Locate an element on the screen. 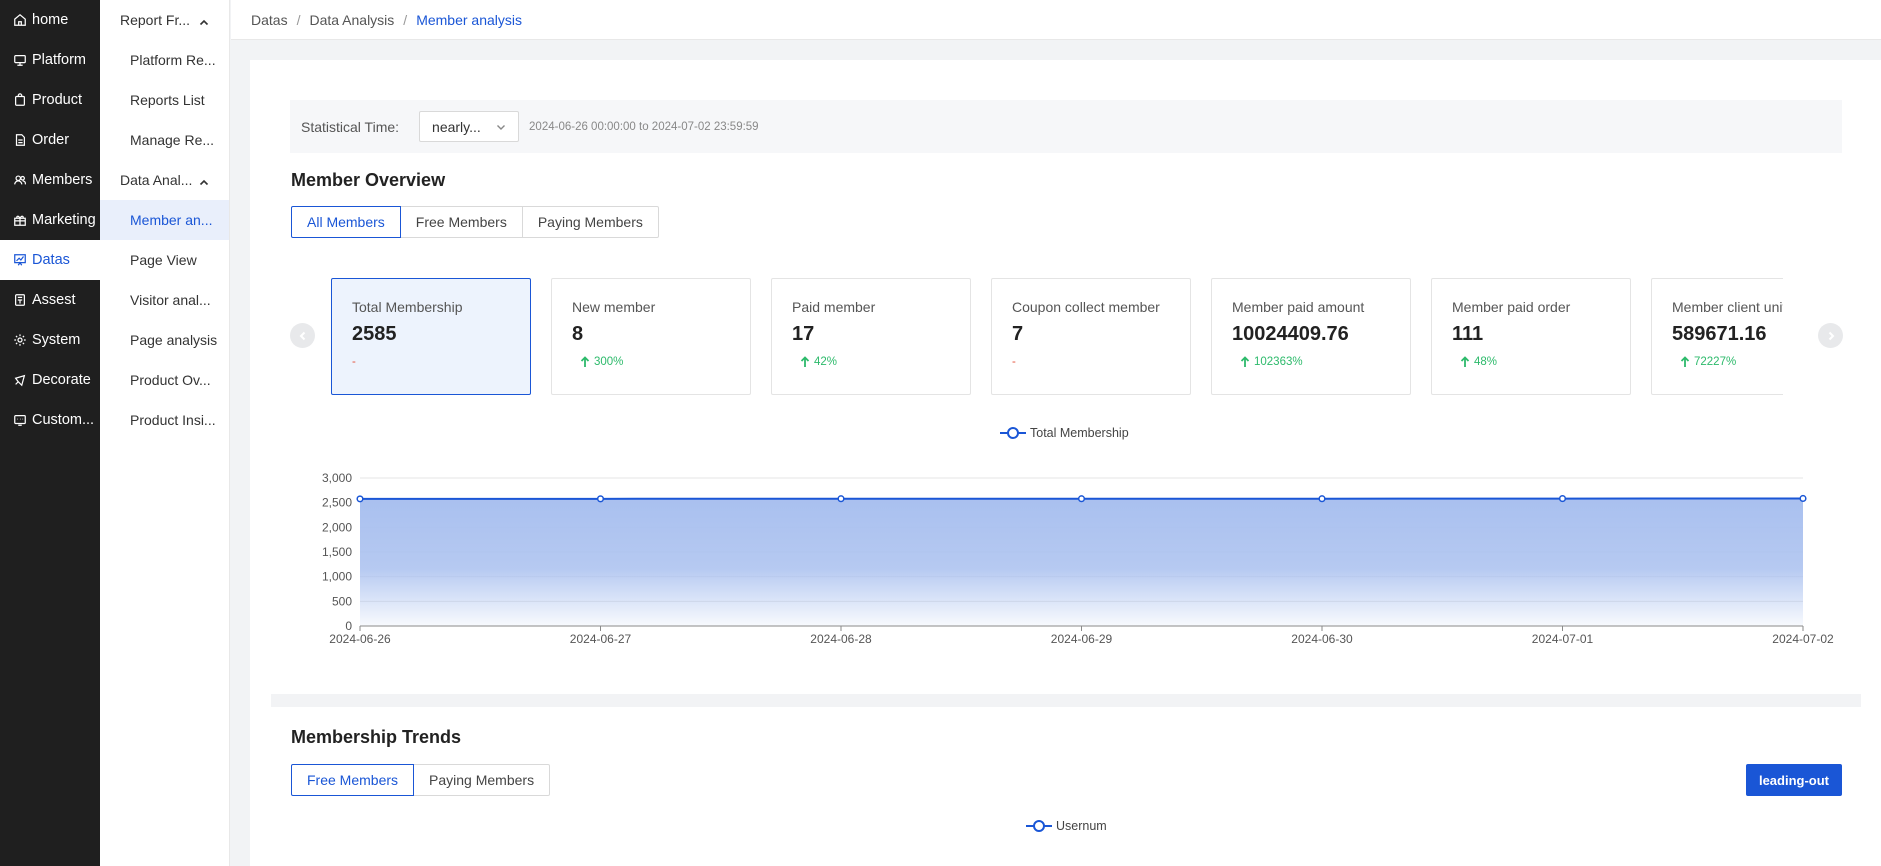 The width and height of the screenshot is (1881, 866). breadcrumb: Datas / Data Analysis / Member analysis is located at coordinates (1056, 20).